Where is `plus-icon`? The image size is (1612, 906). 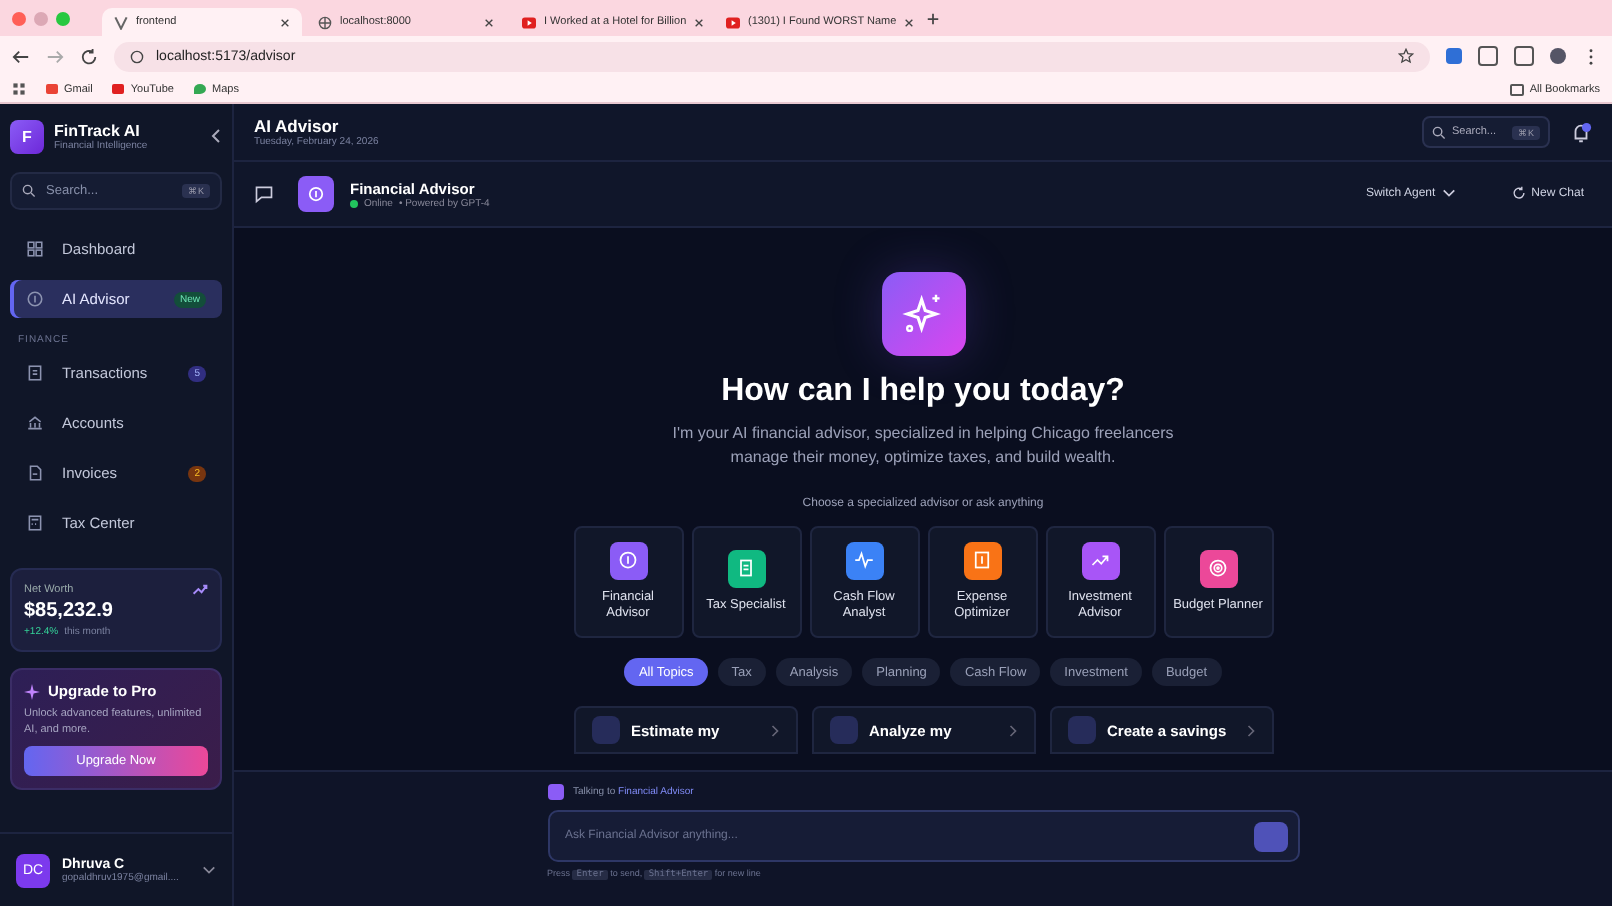
plus-icon is located at coordinates (933, 18).